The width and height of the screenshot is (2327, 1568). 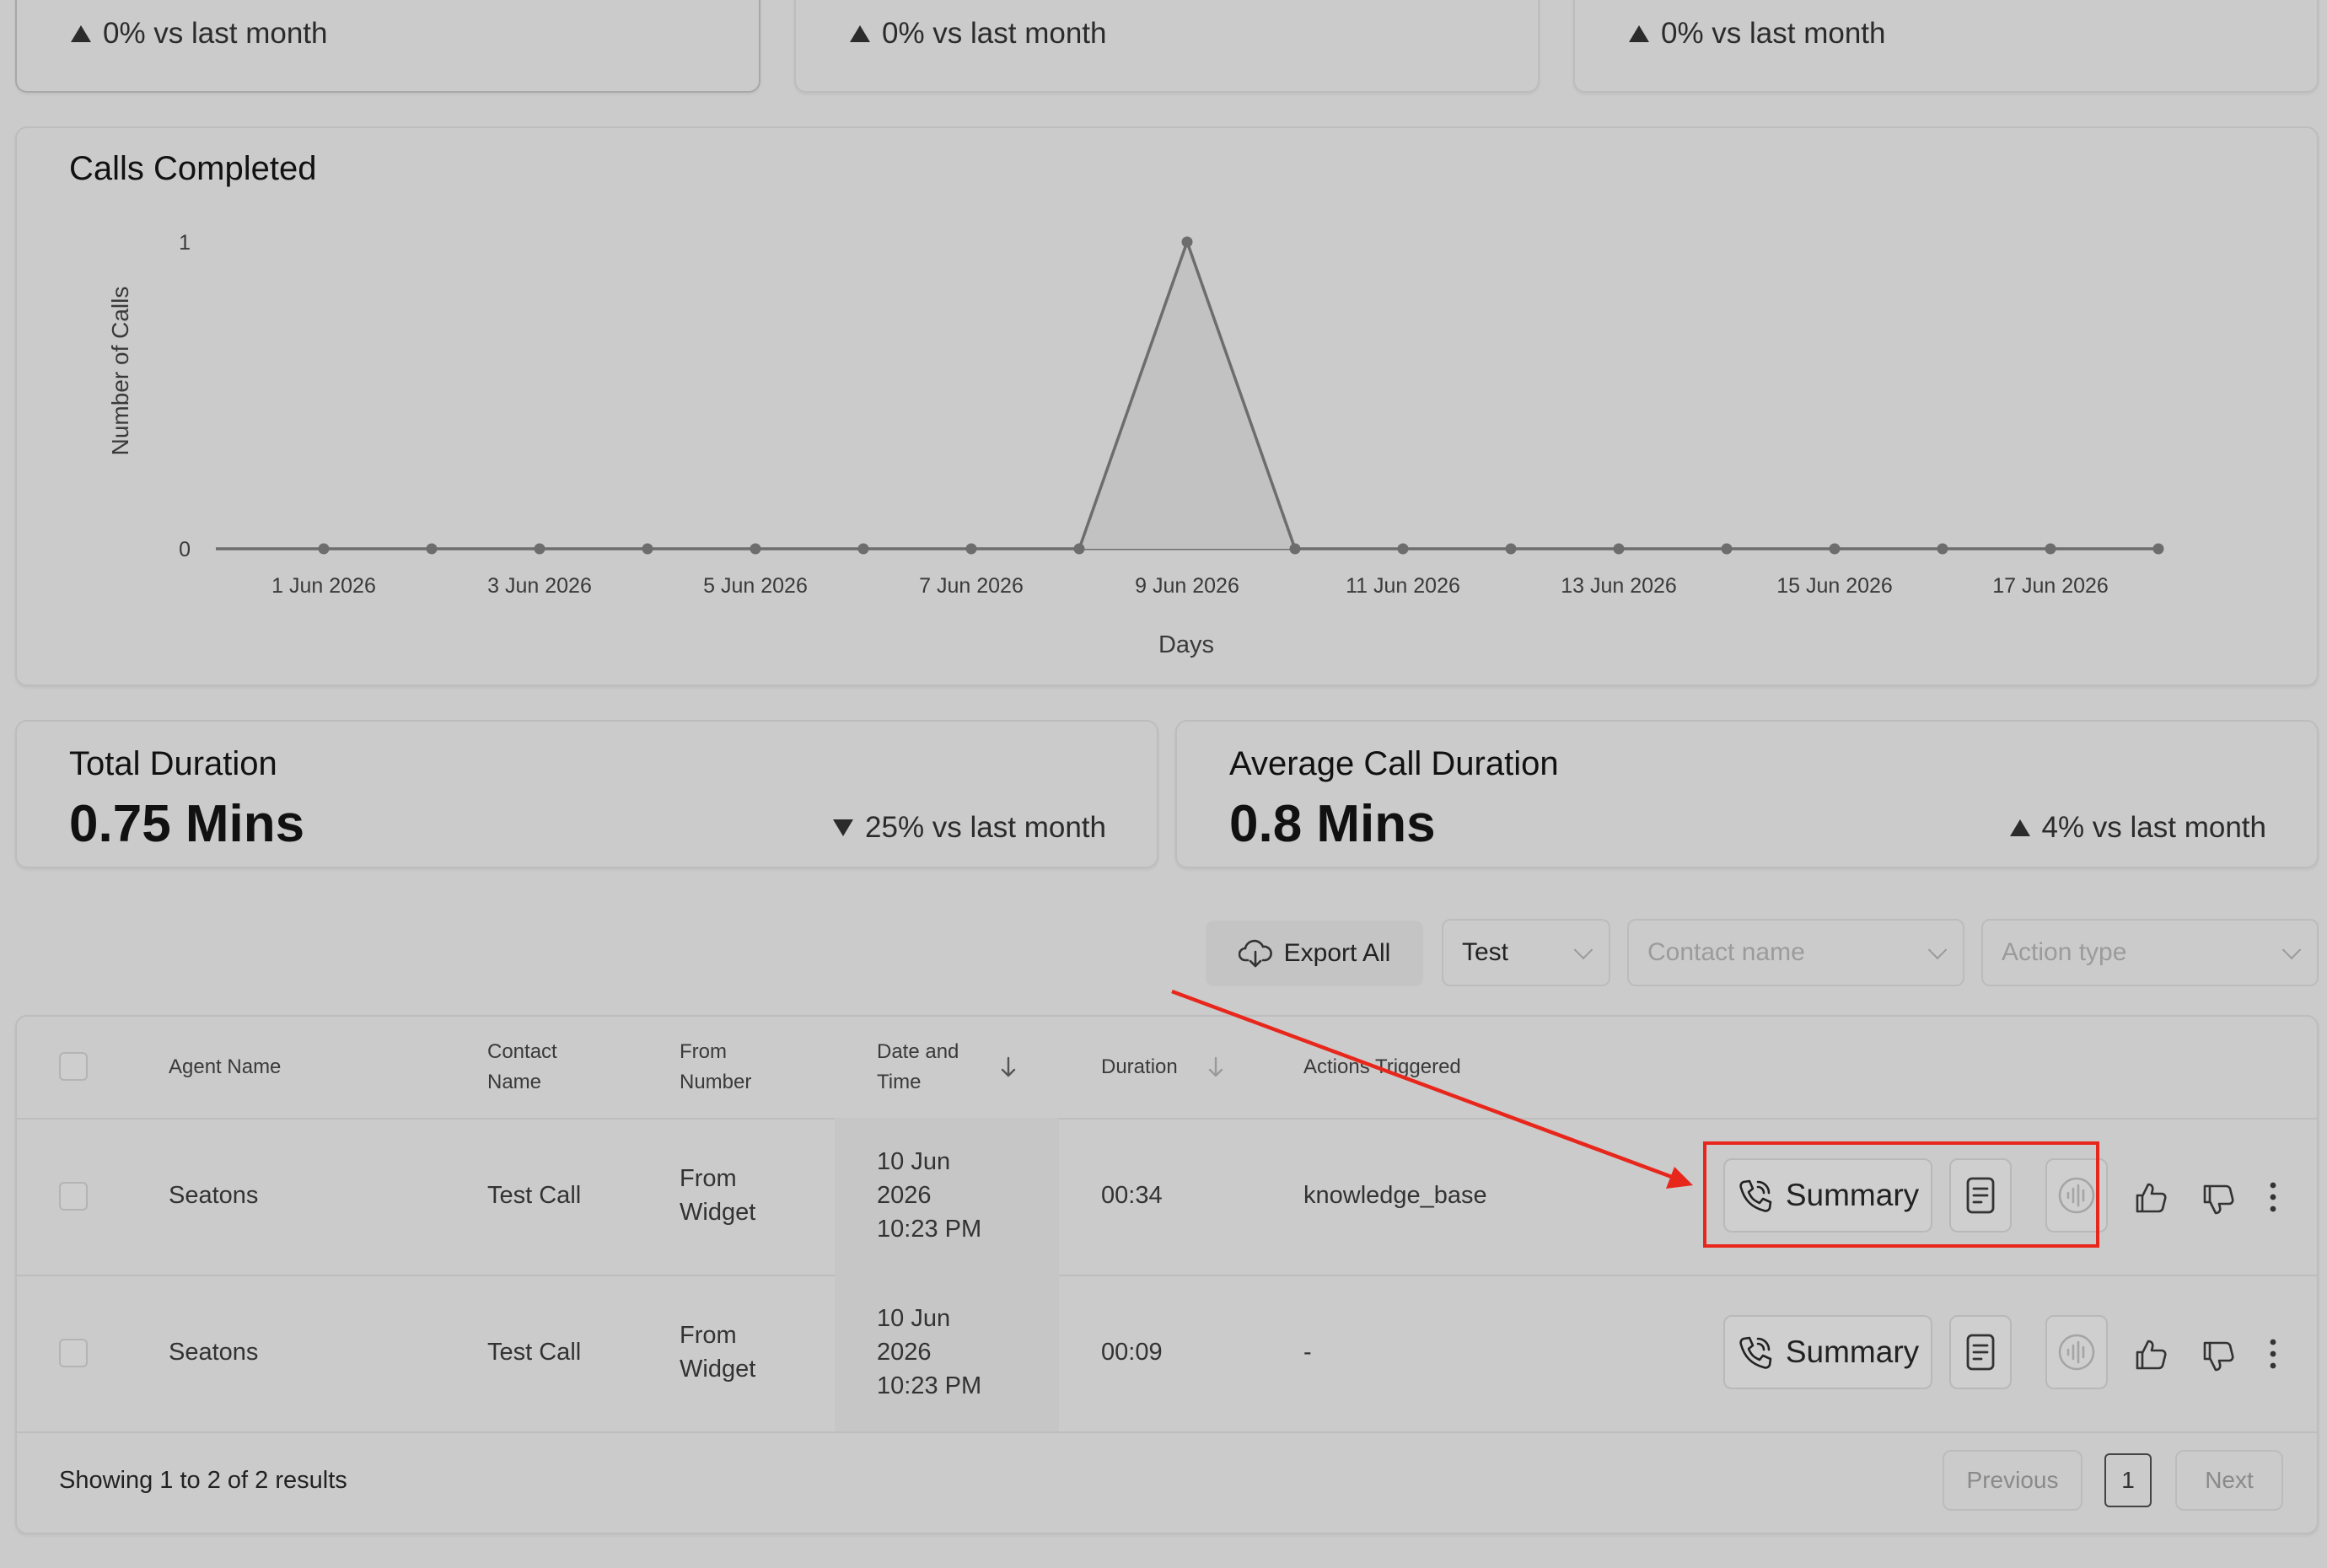 I want to click on header-contact-name: Contact Name, so click(x=522, y=1067).